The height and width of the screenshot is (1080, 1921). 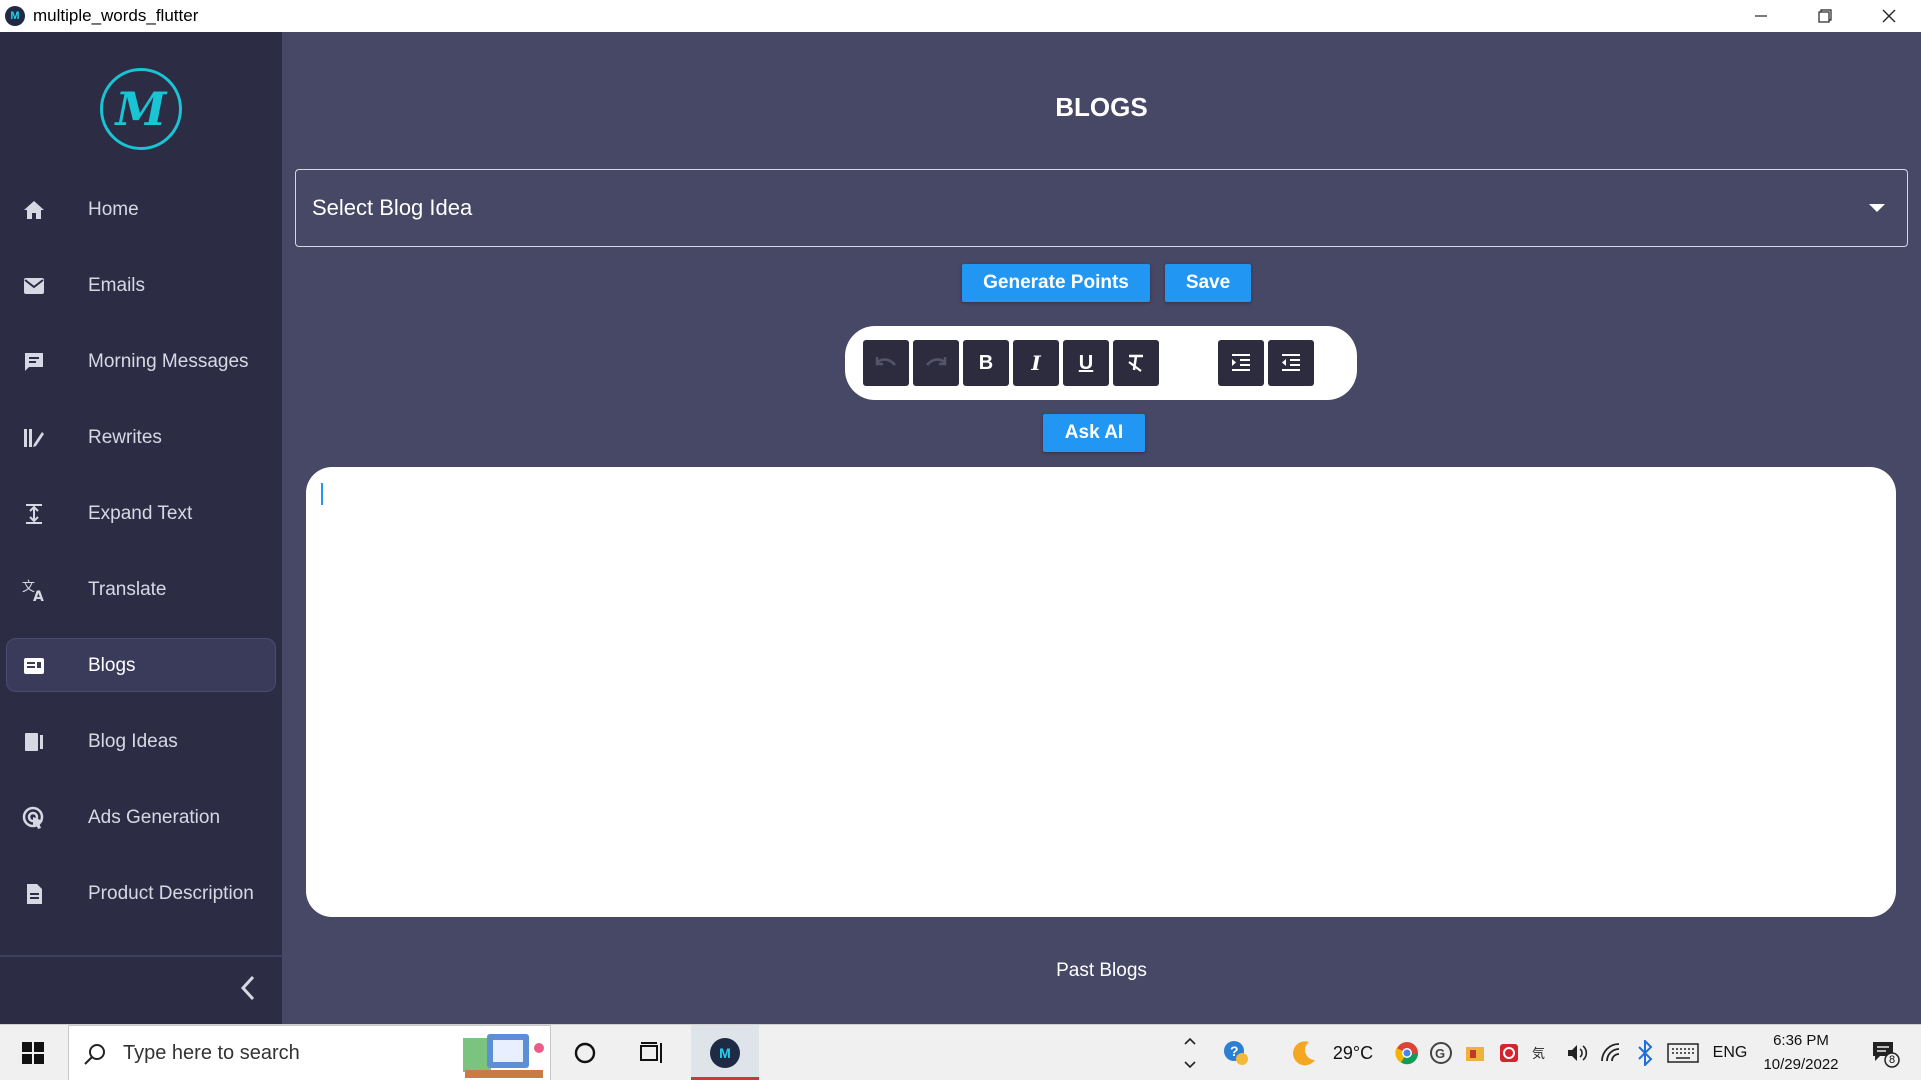 I want to click on window-title-bar: M multiple_words_flutter, so click(x=960, y=16).